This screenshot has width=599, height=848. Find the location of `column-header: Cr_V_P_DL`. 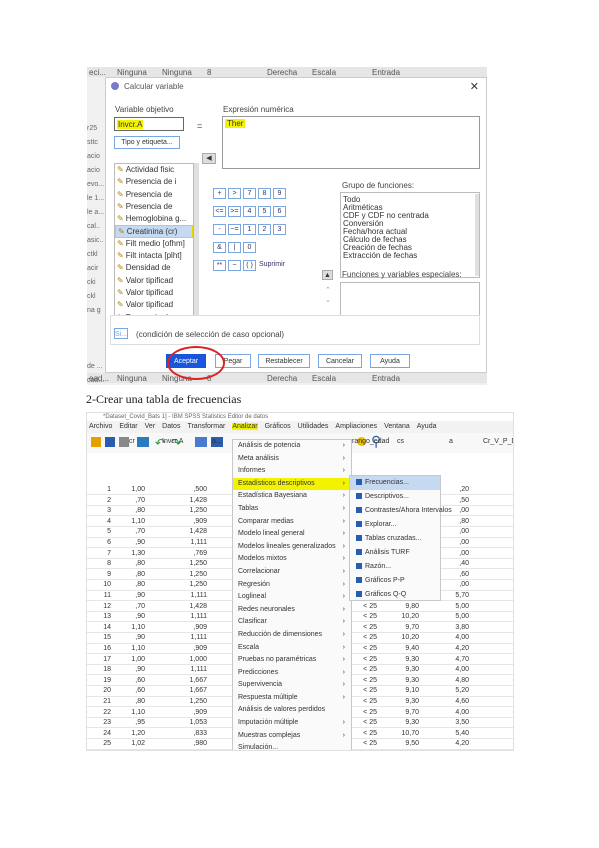

column-header: Cr_V_P_DL is located at coordinates (498, 444).